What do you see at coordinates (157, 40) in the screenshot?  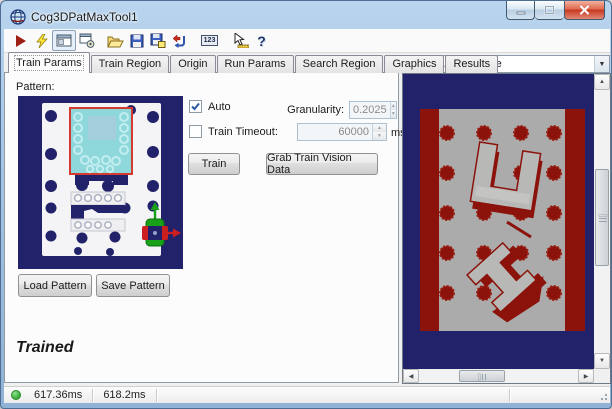 I see `save-as-icon` at bounding box center [157, 40].